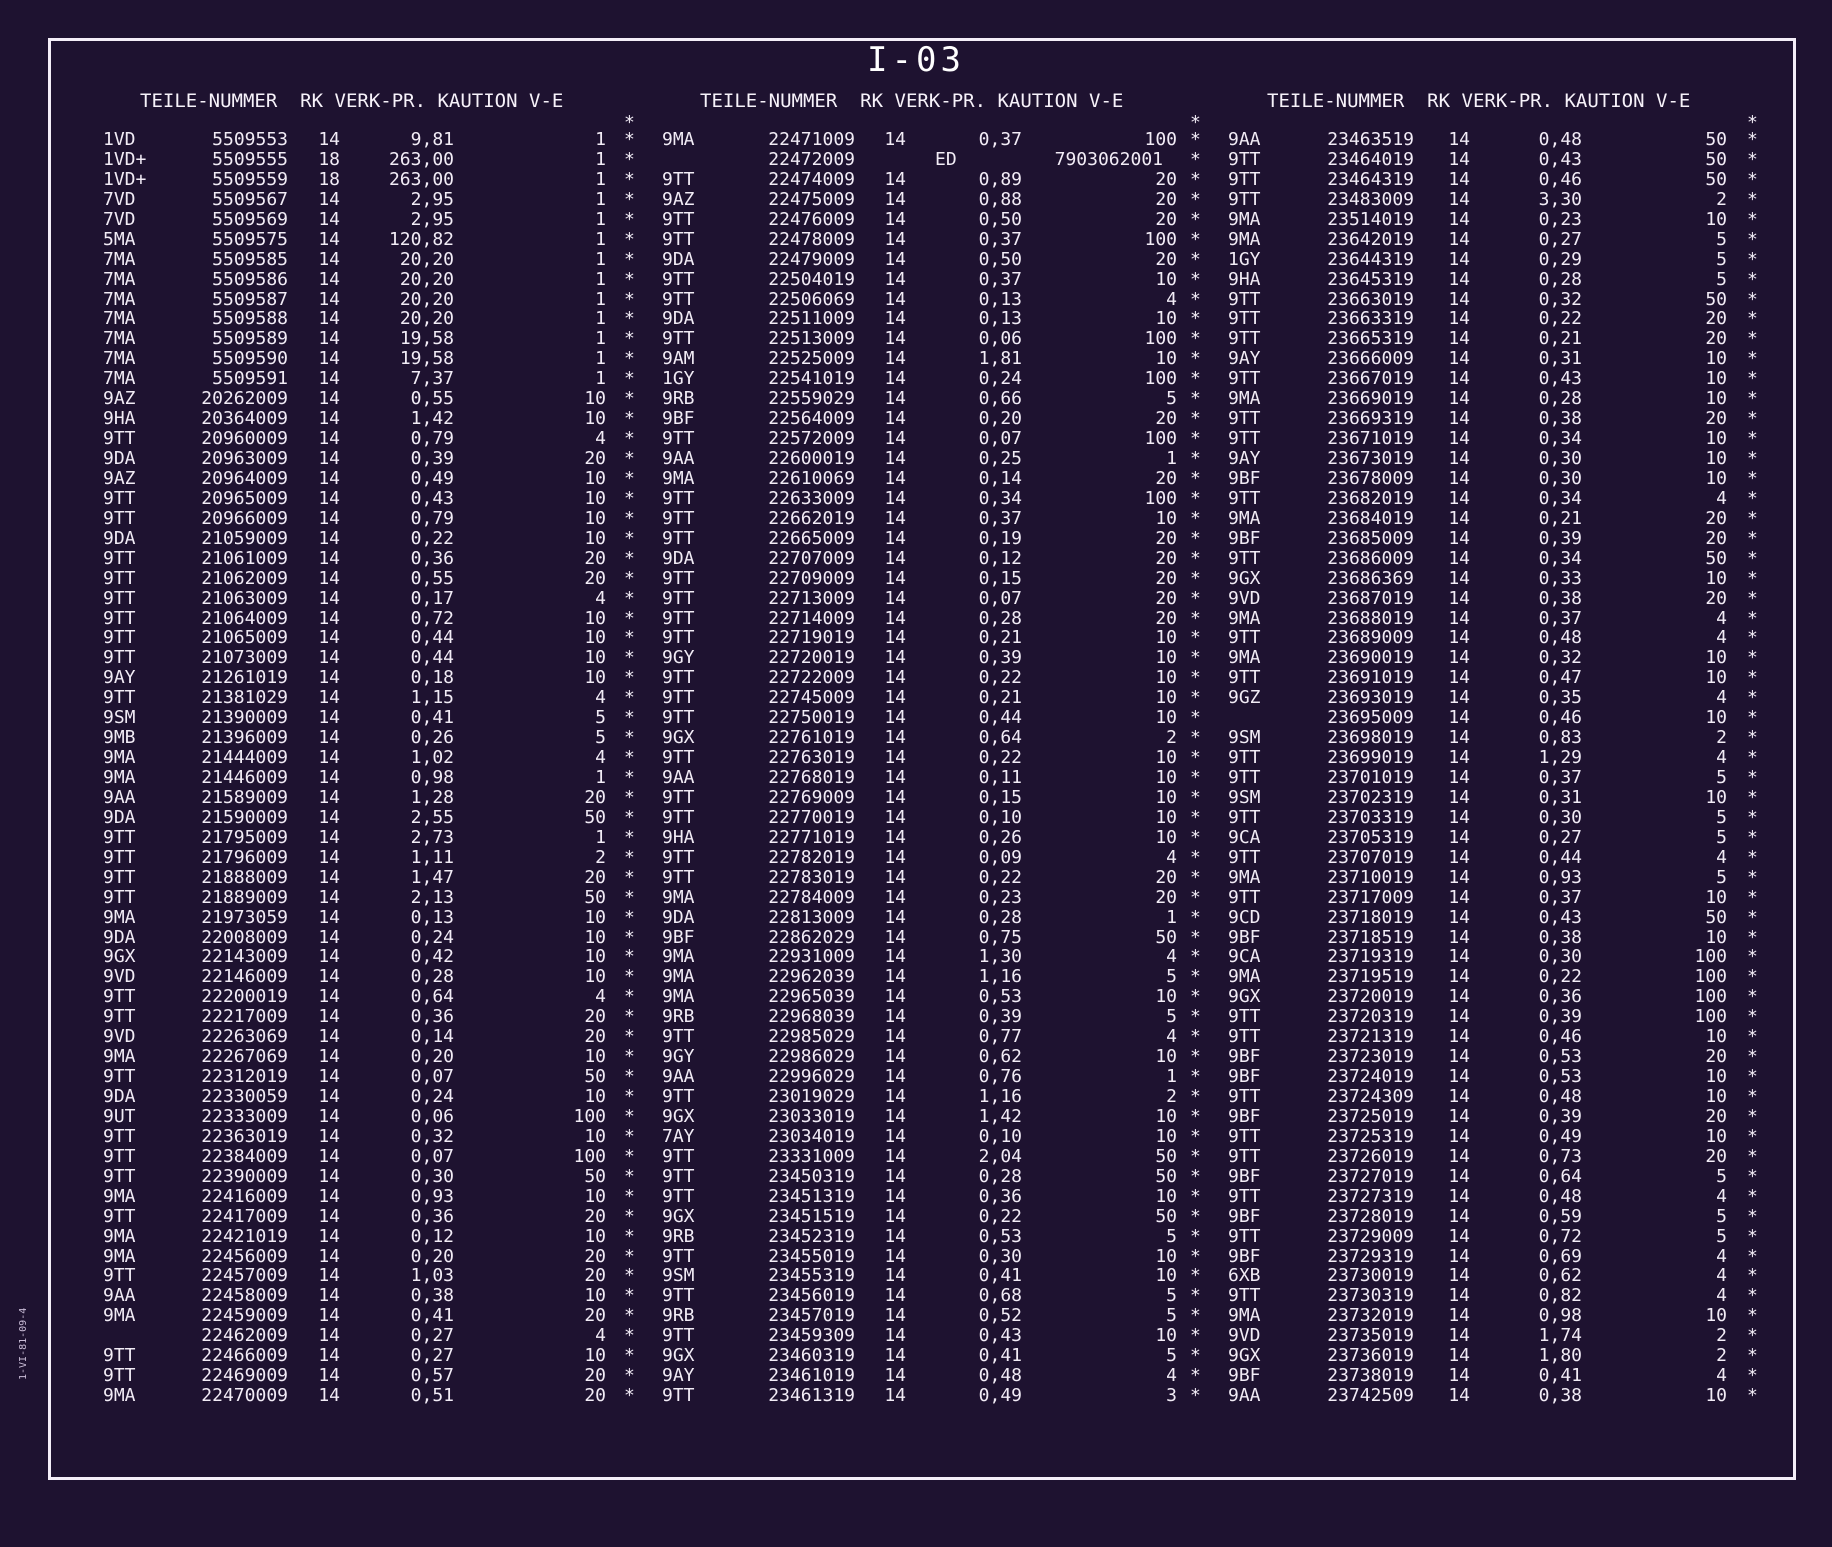 The width and height of the screenshot is (1832, 1547). I want to click on cell-price: 0,28, so click(1560, 399).